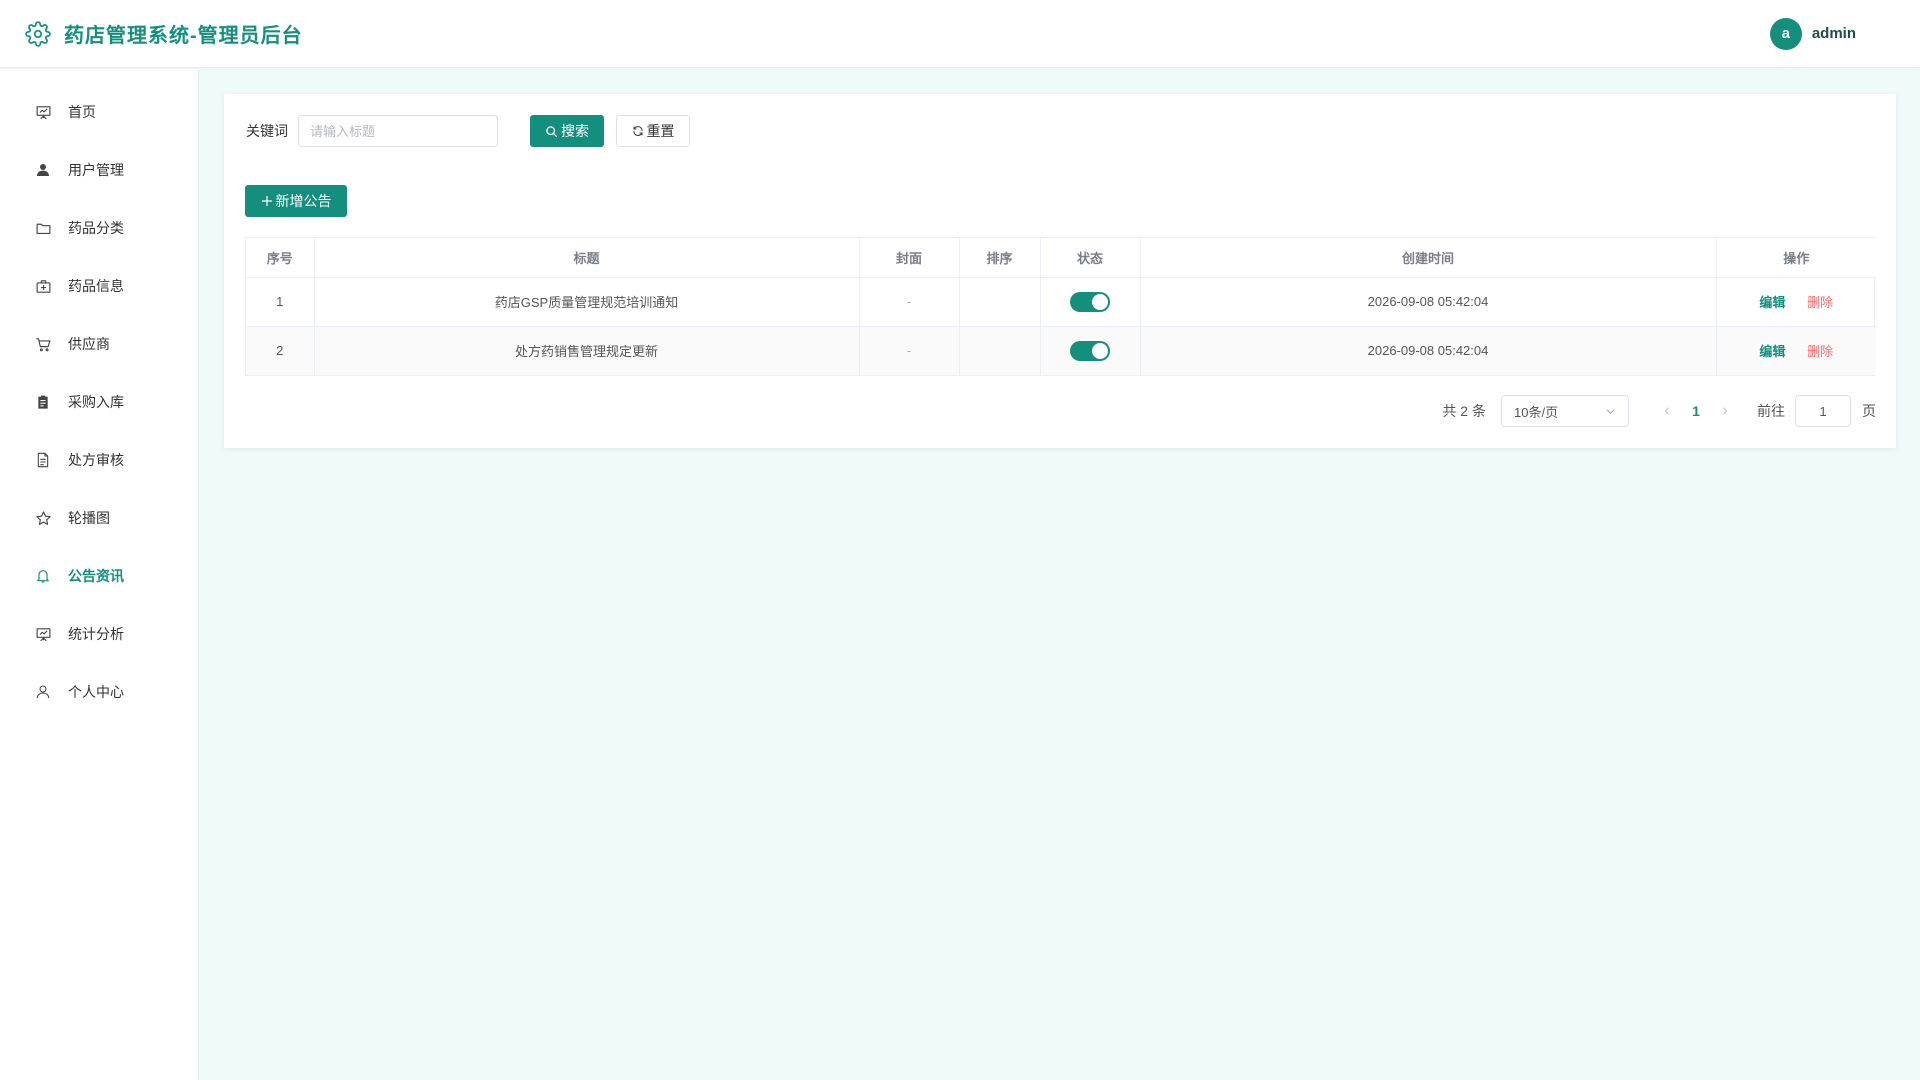 The width and height of the screenshot is (1920, 1080). What do you see at coordinates (1000, 258) in the screenshot?
I see `column-header-sort: 排序` at bounding box center [1000, 258].